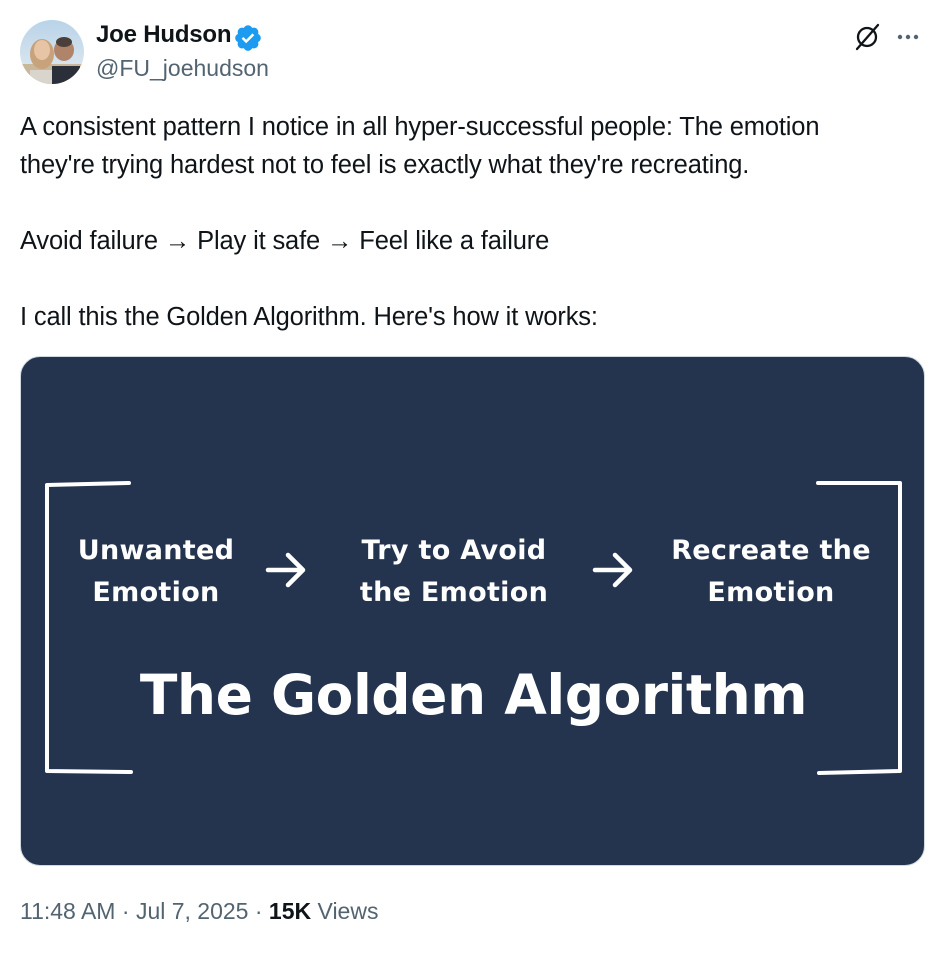 This screenshot has width=938, height=954. What do you see at coordinates (348, 911) in the screenshot?
I see `views-label: Views` at bounding box center [348, 911].